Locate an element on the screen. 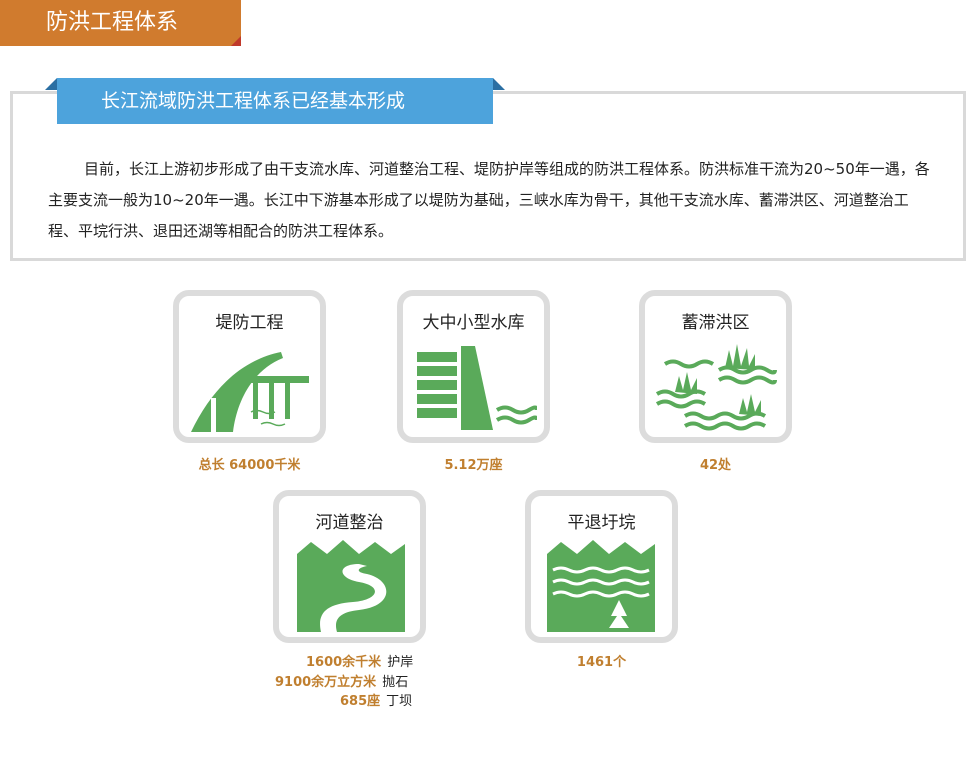  section-title: 防洪工程体系 is located at coordinates (112, 22).